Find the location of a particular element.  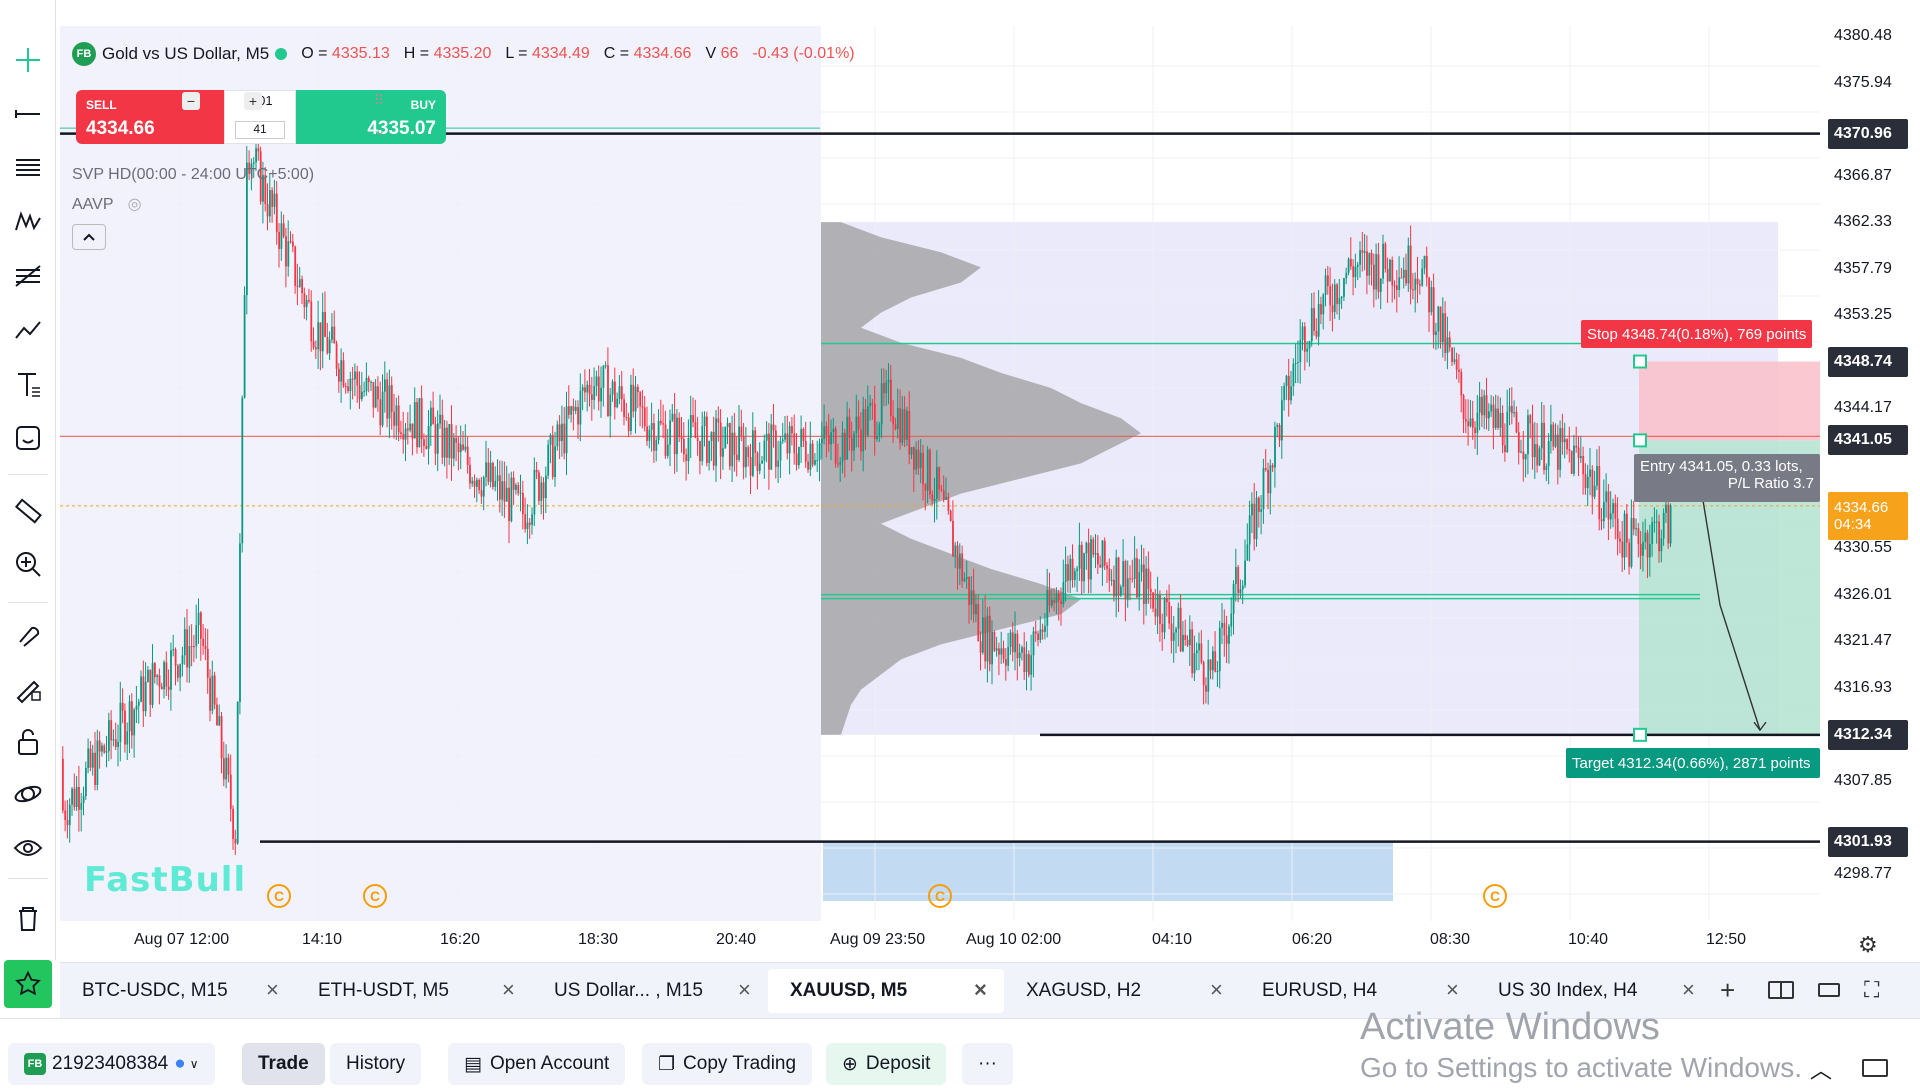

copy-trading-button: ❐ Copy Trading is located at coordinates (727, 1064).